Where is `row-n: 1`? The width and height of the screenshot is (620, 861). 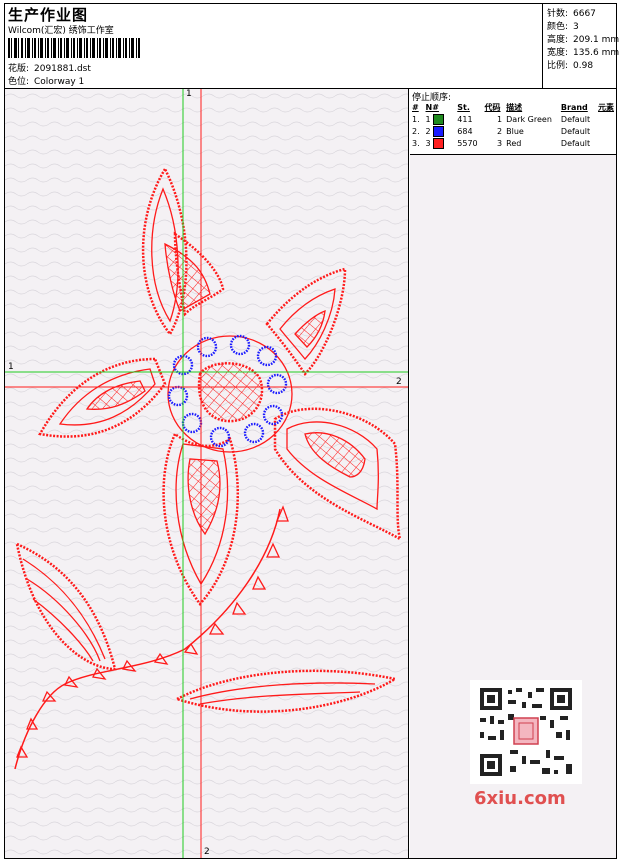 row-n: 1 is located at coordinates (440, 119).